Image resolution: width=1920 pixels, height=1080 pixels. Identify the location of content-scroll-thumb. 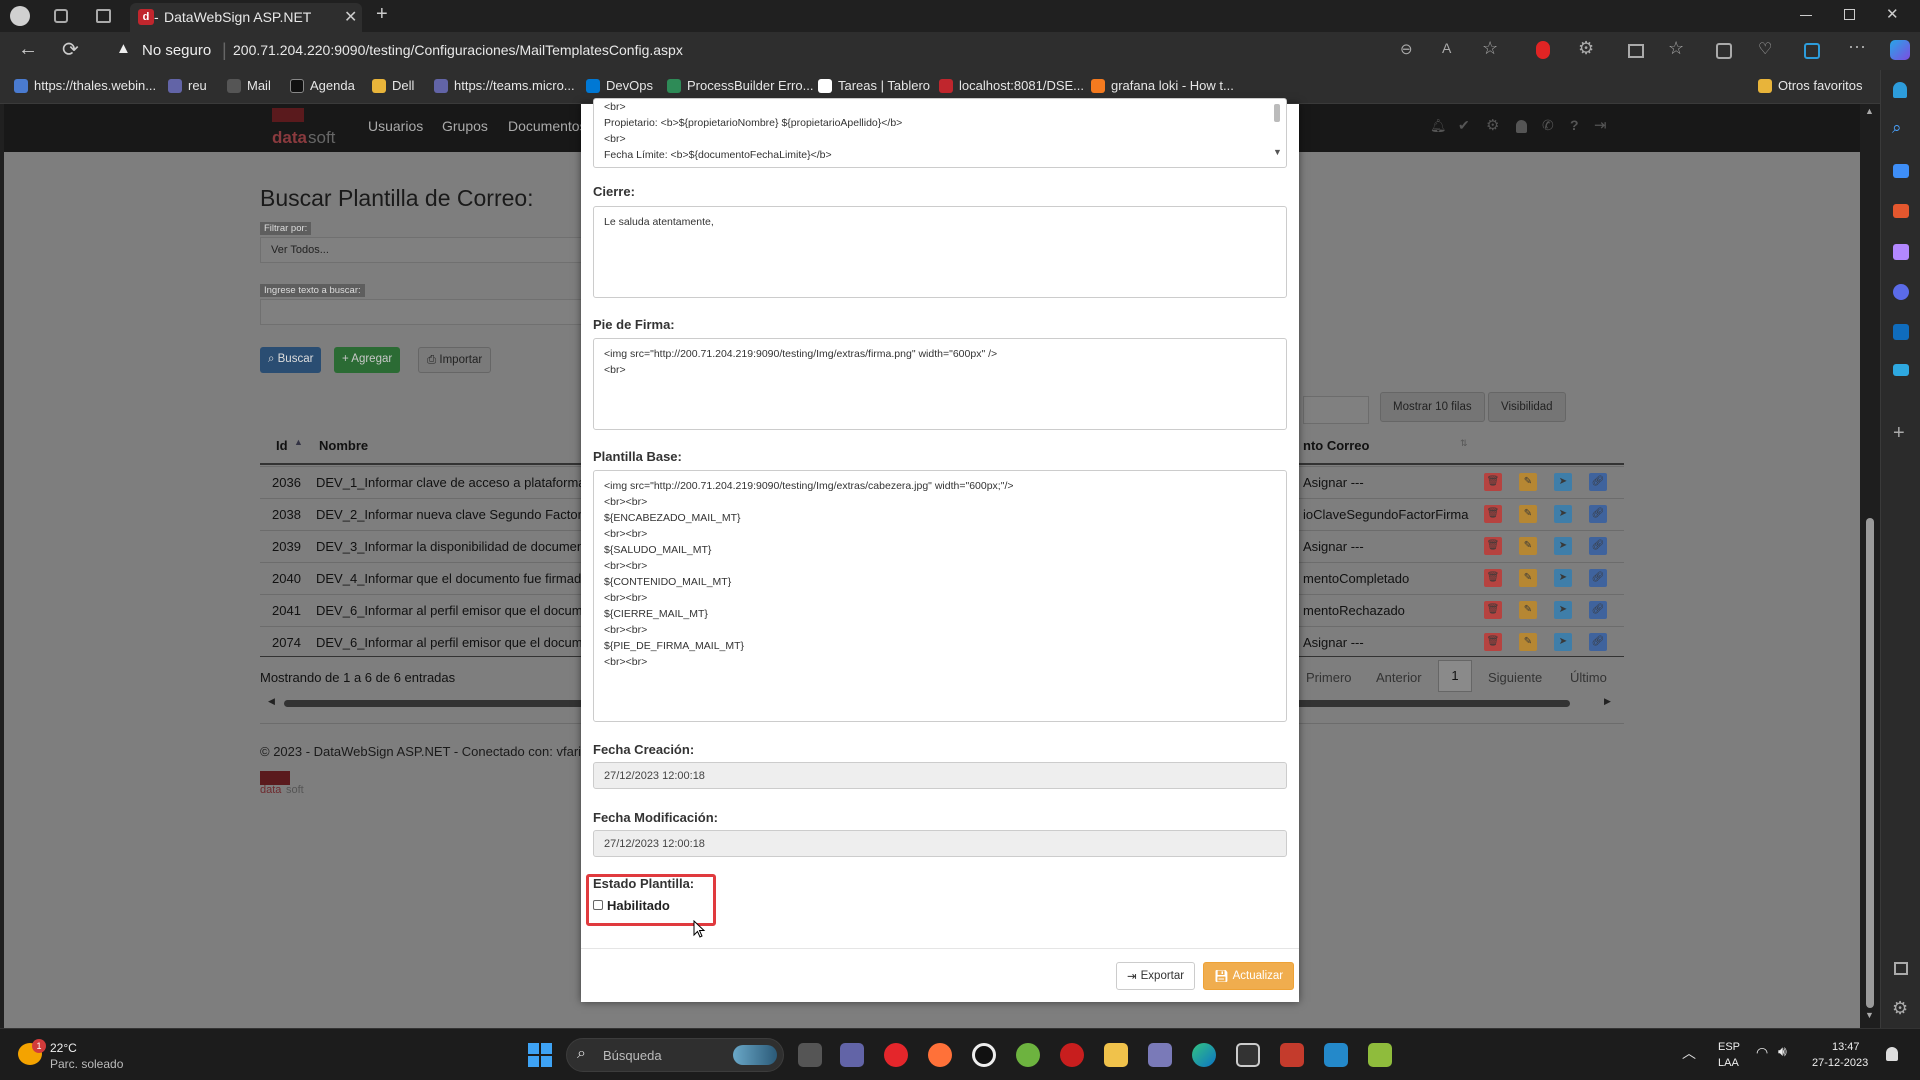
(1277, 113).